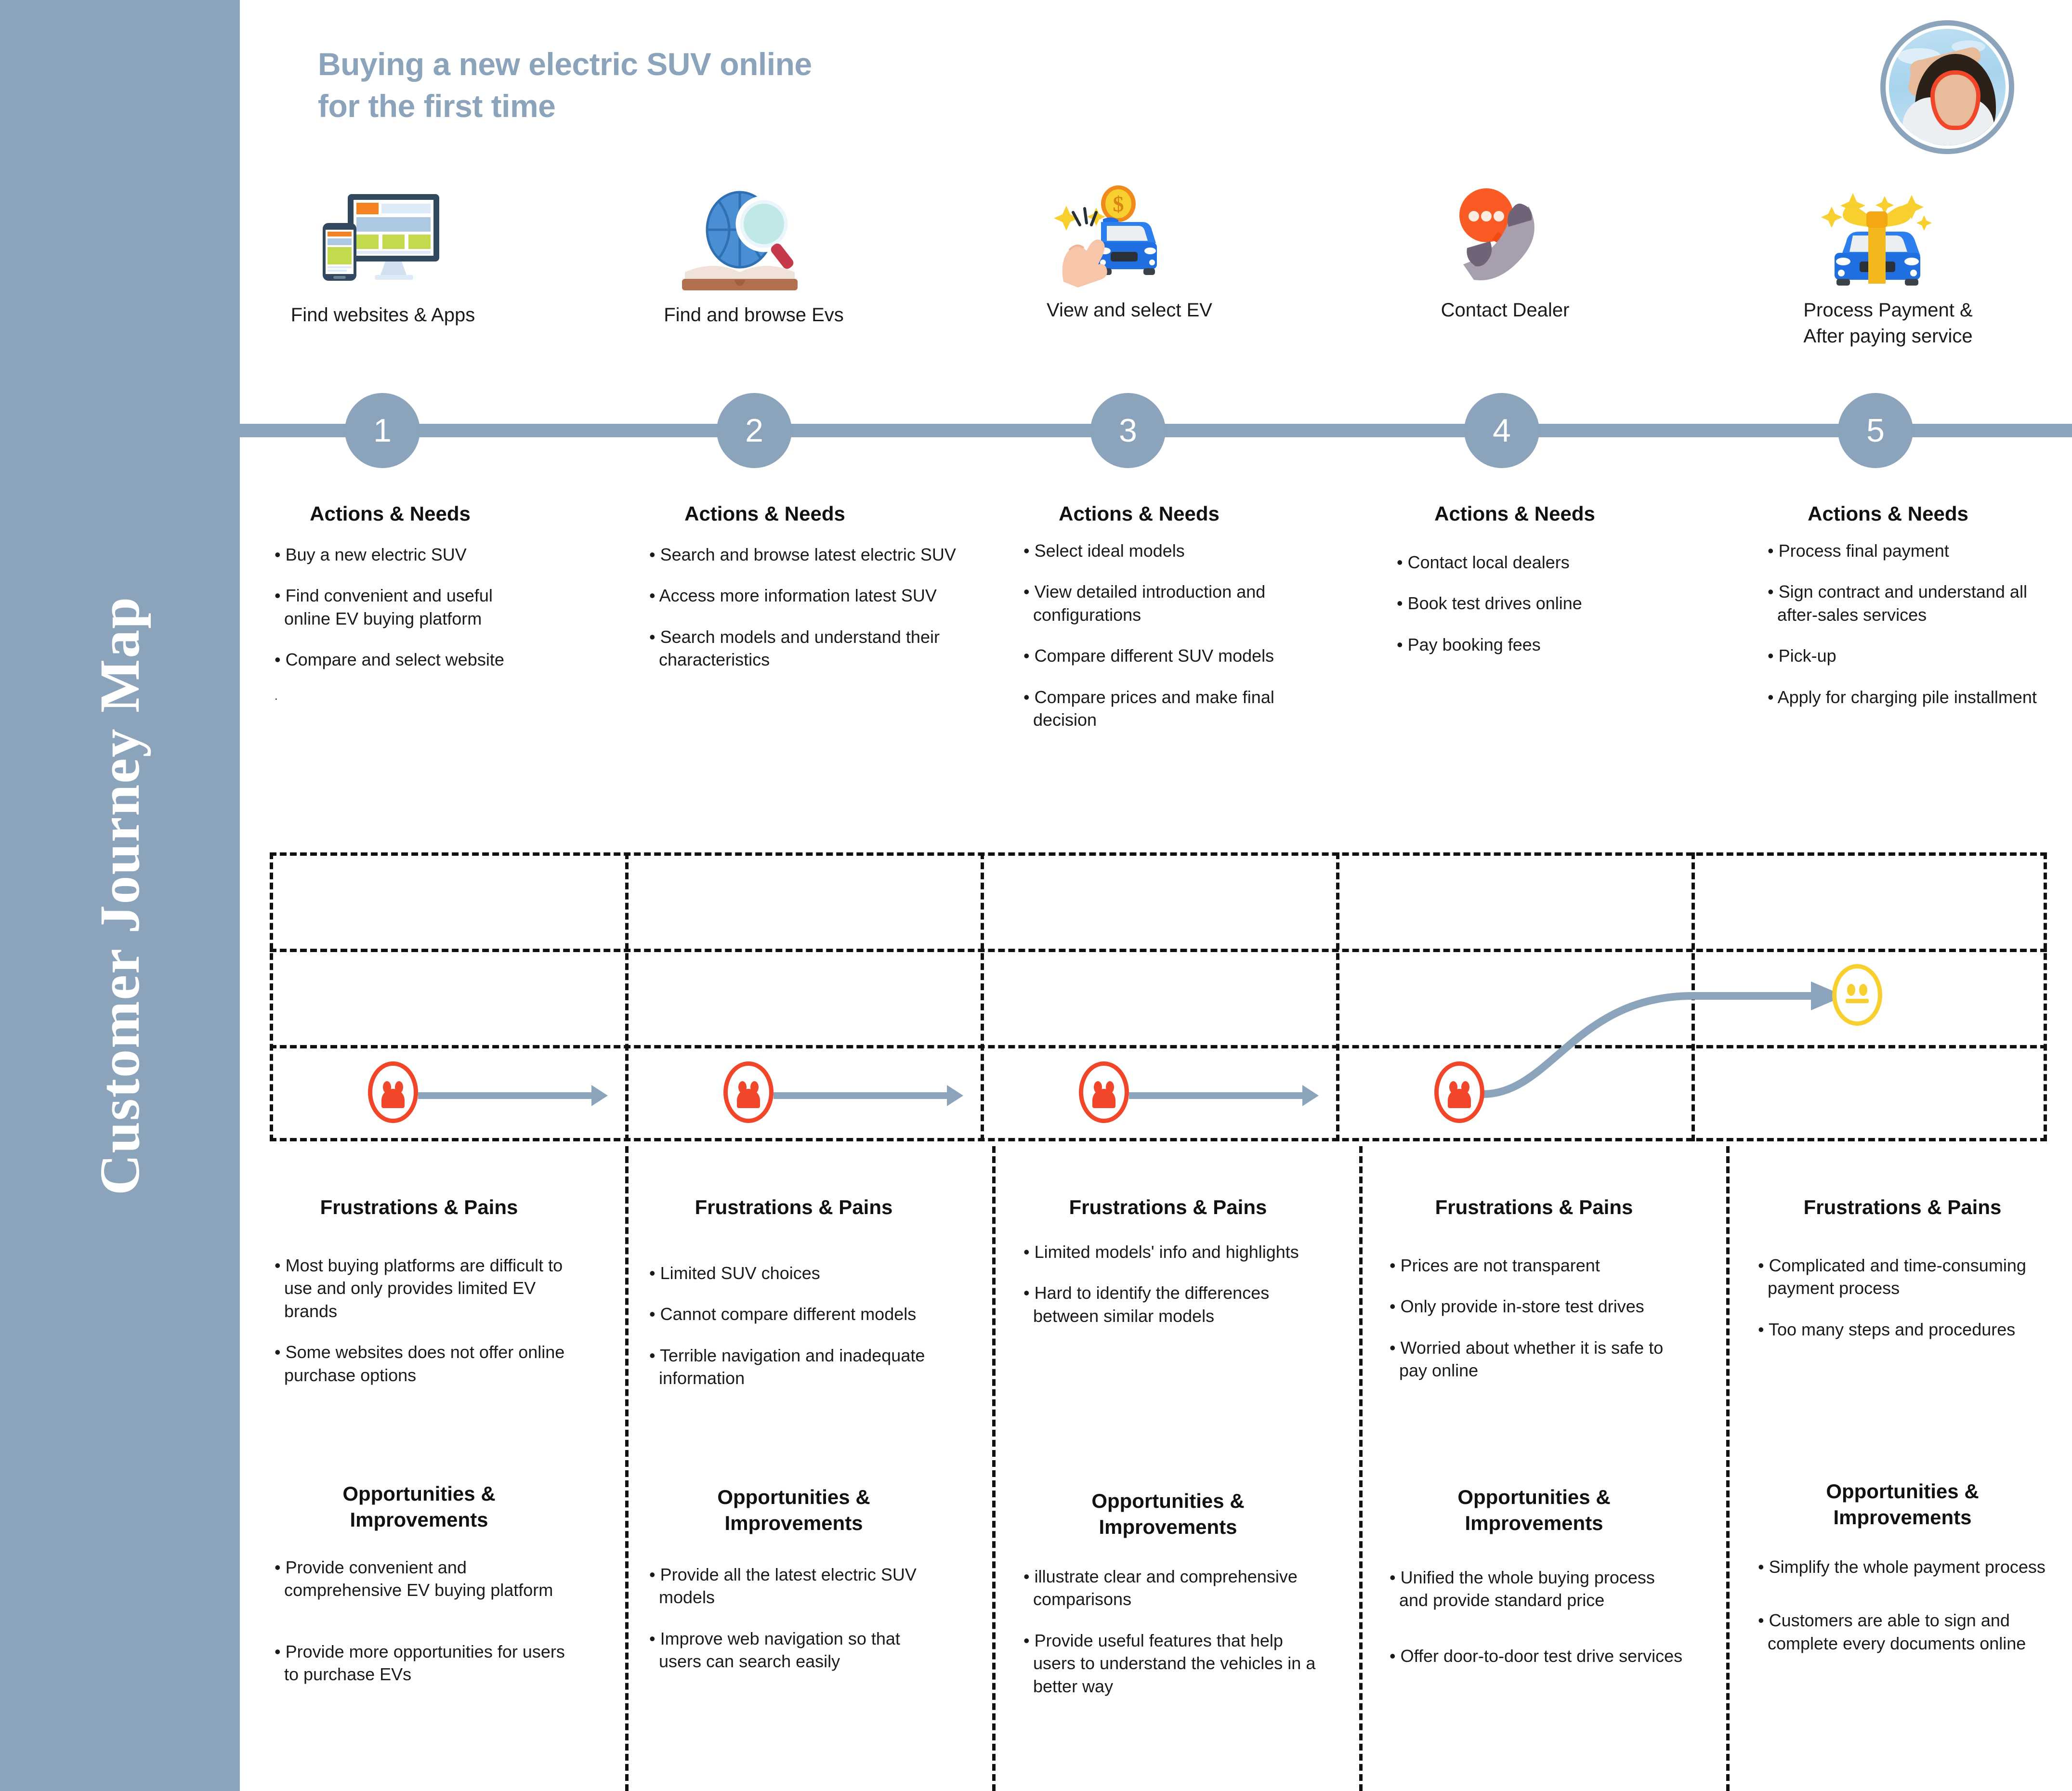  I want to click on stage-node-3: 3, so click(1128, 430).